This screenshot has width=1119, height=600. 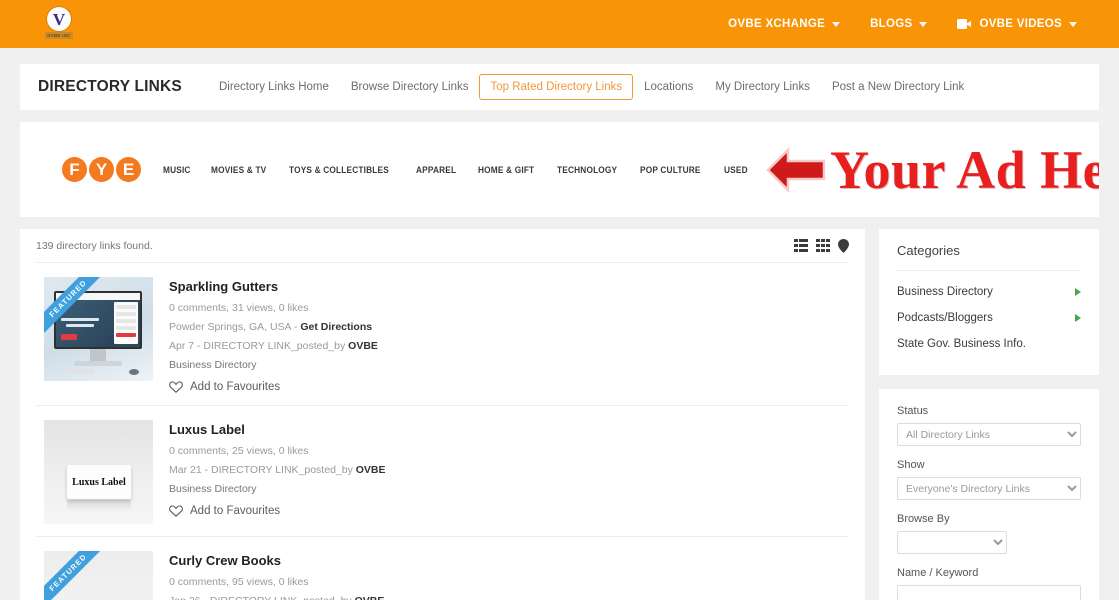 What do you see at coordinates (587, 170) in the screenshot?
I see `ad-nav-technology: TECHNOLOGY` at bounding box center [587, 170].